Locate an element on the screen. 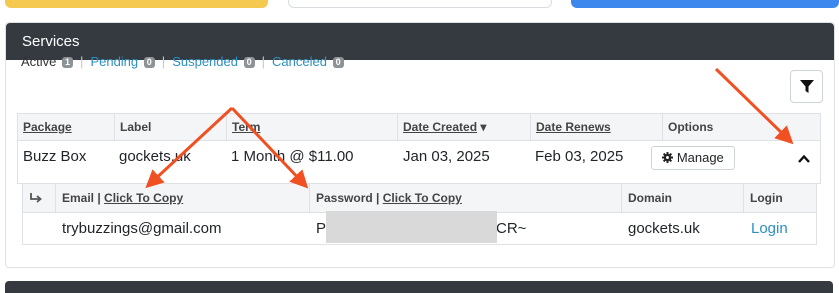 The height and width of the screenshot is (293, 839). details-expand-cell is located at coordinates (39, 198).